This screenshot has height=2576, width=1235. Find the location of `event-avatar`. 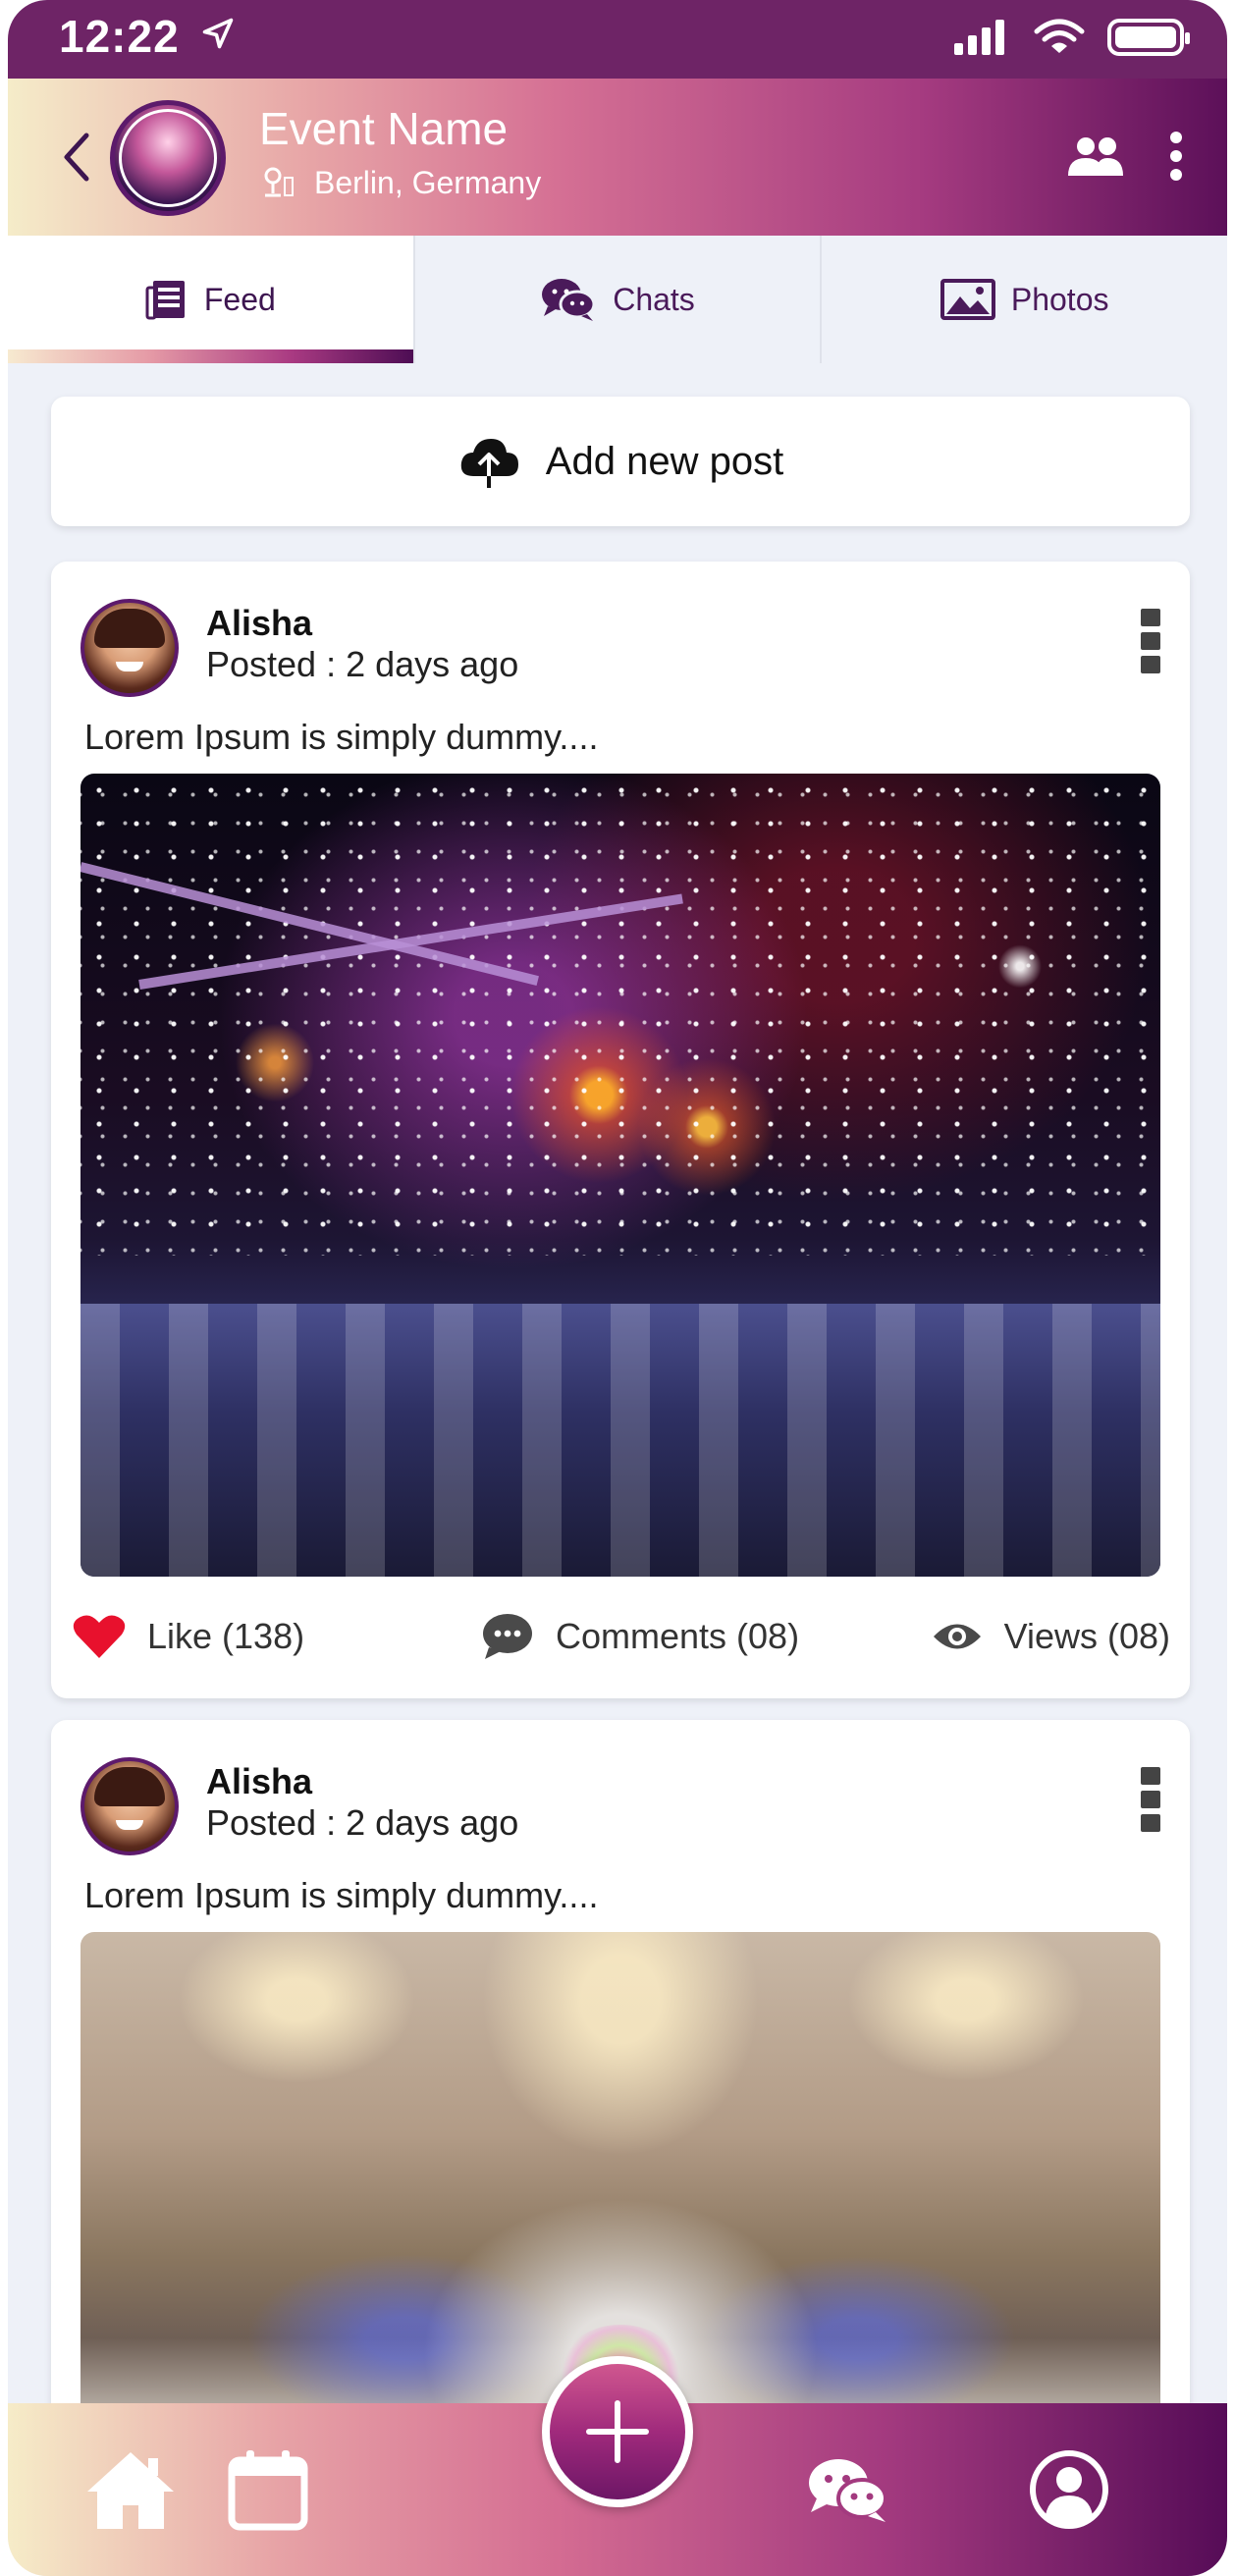

event-avatar is located at coordinates (168, 158).